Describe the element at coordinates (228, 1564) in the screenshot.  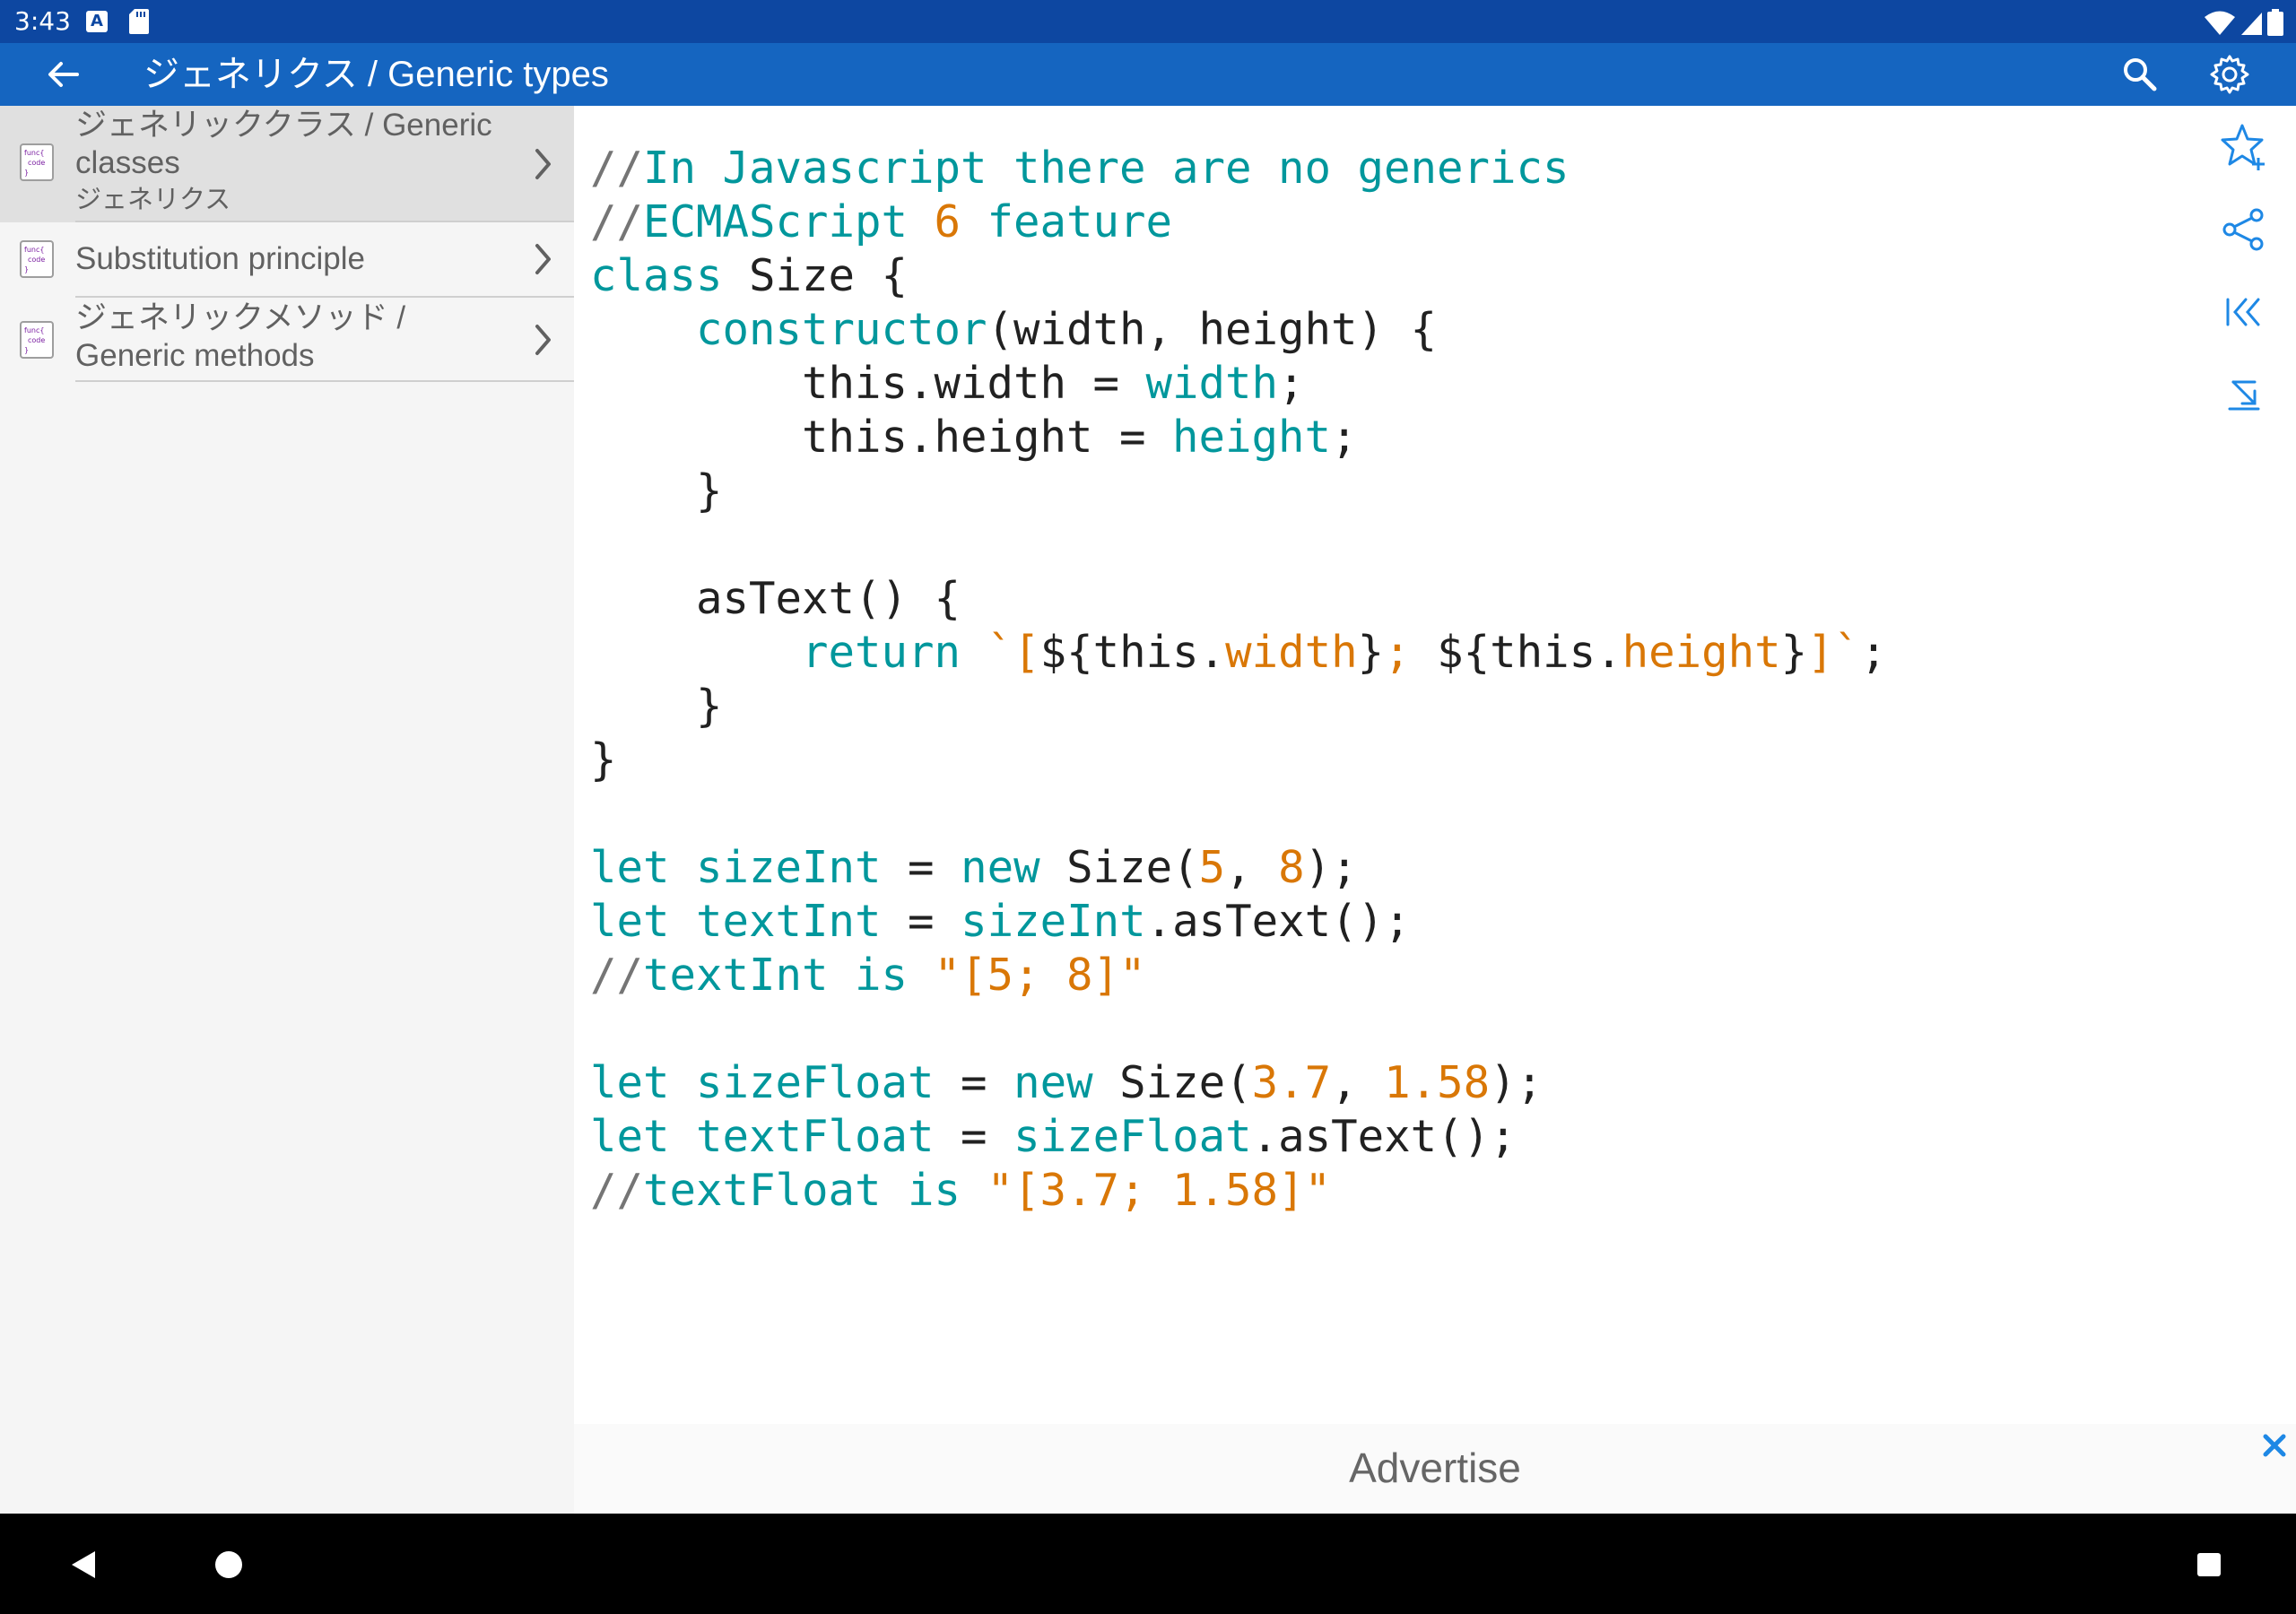
I see `nav-home-icon` at that location.